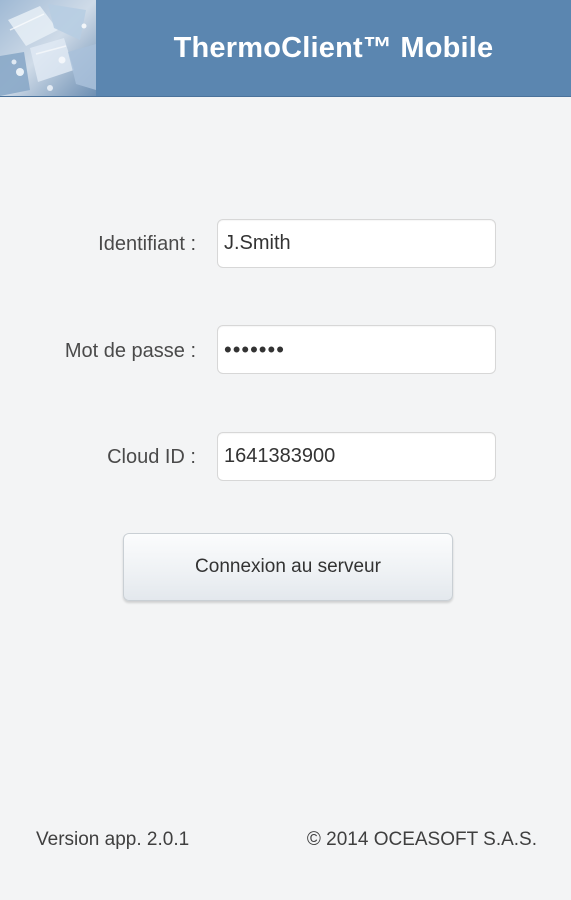 The width and height of the screenshot is (571, 900). Describe the element at coordinates (48, 48) in the screenshot. I see `ice-cubes-image` at that location.